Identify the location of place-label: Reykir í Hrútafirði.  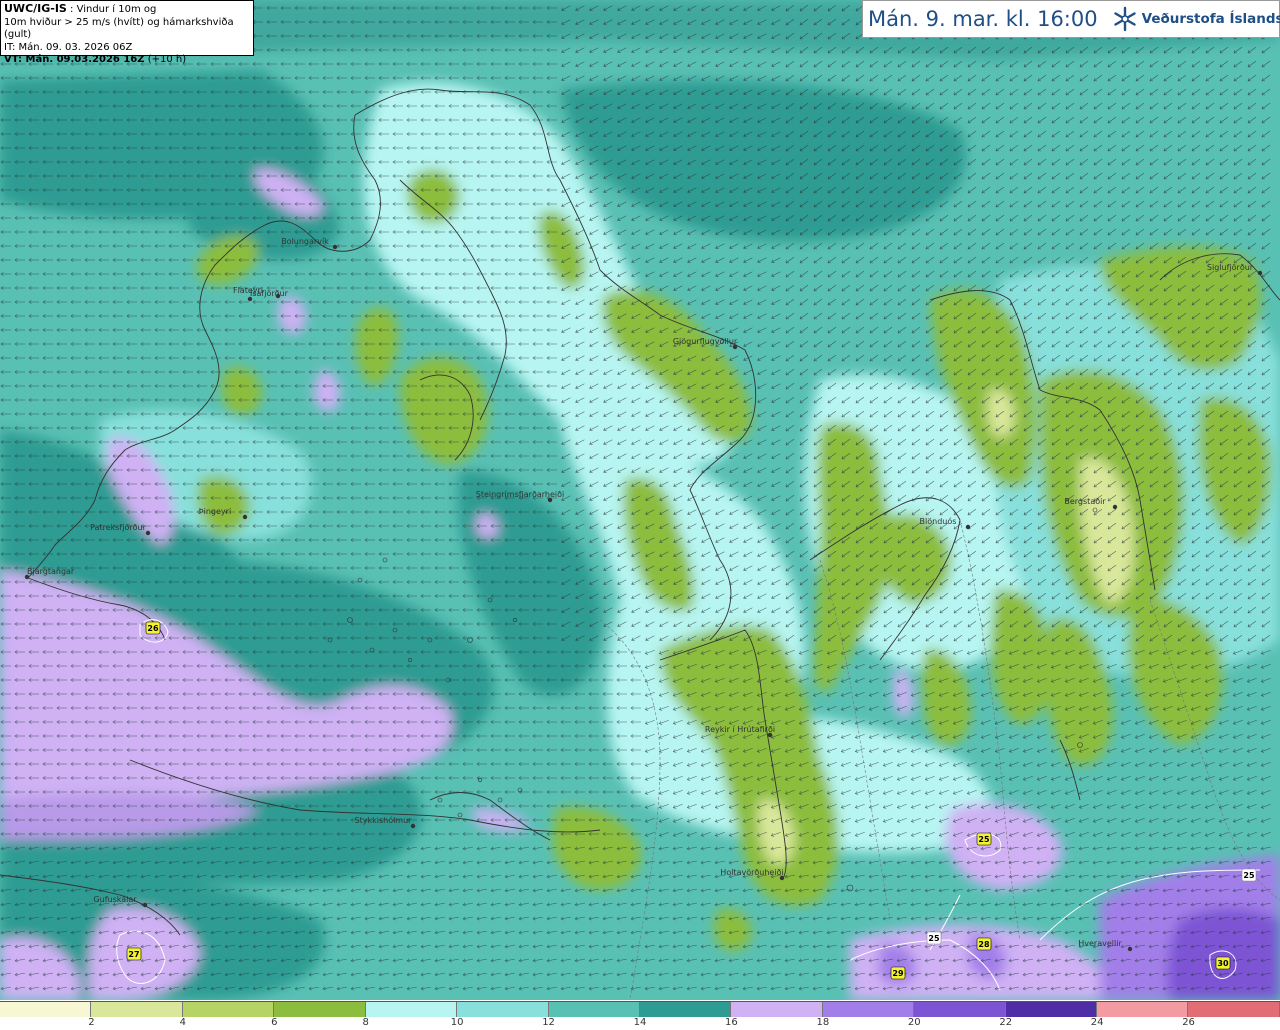
(740, 729).